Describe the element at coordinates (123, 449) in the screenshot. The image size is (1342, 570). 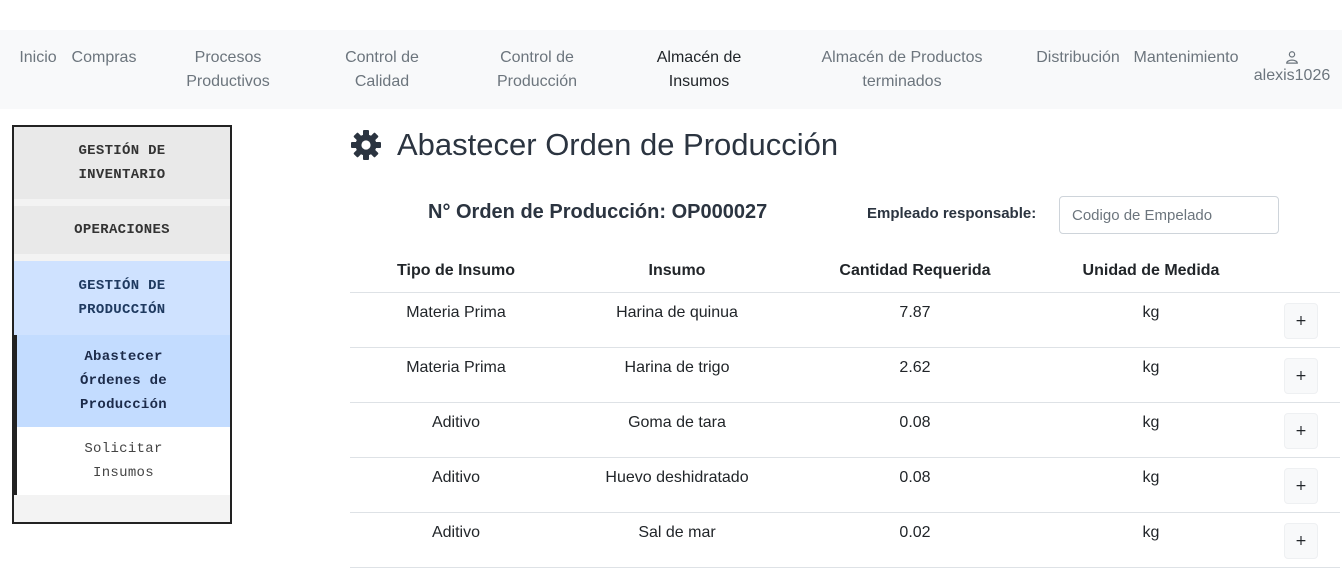
I see `menu-label-line-1: Solicitar` at that location.